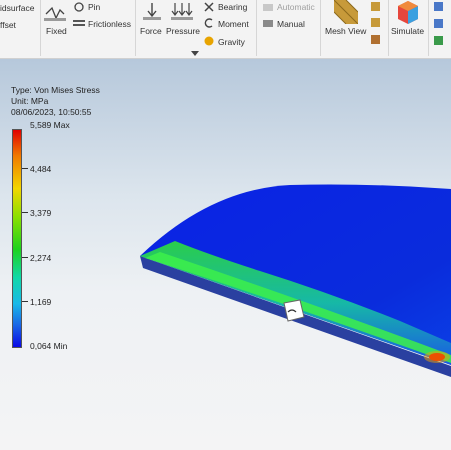 This screenshot has width=451, height=450. What do you see at coordinates (408, 12) in the screenshot?
I see `simulate-icon` at bounding box center [408, 12].